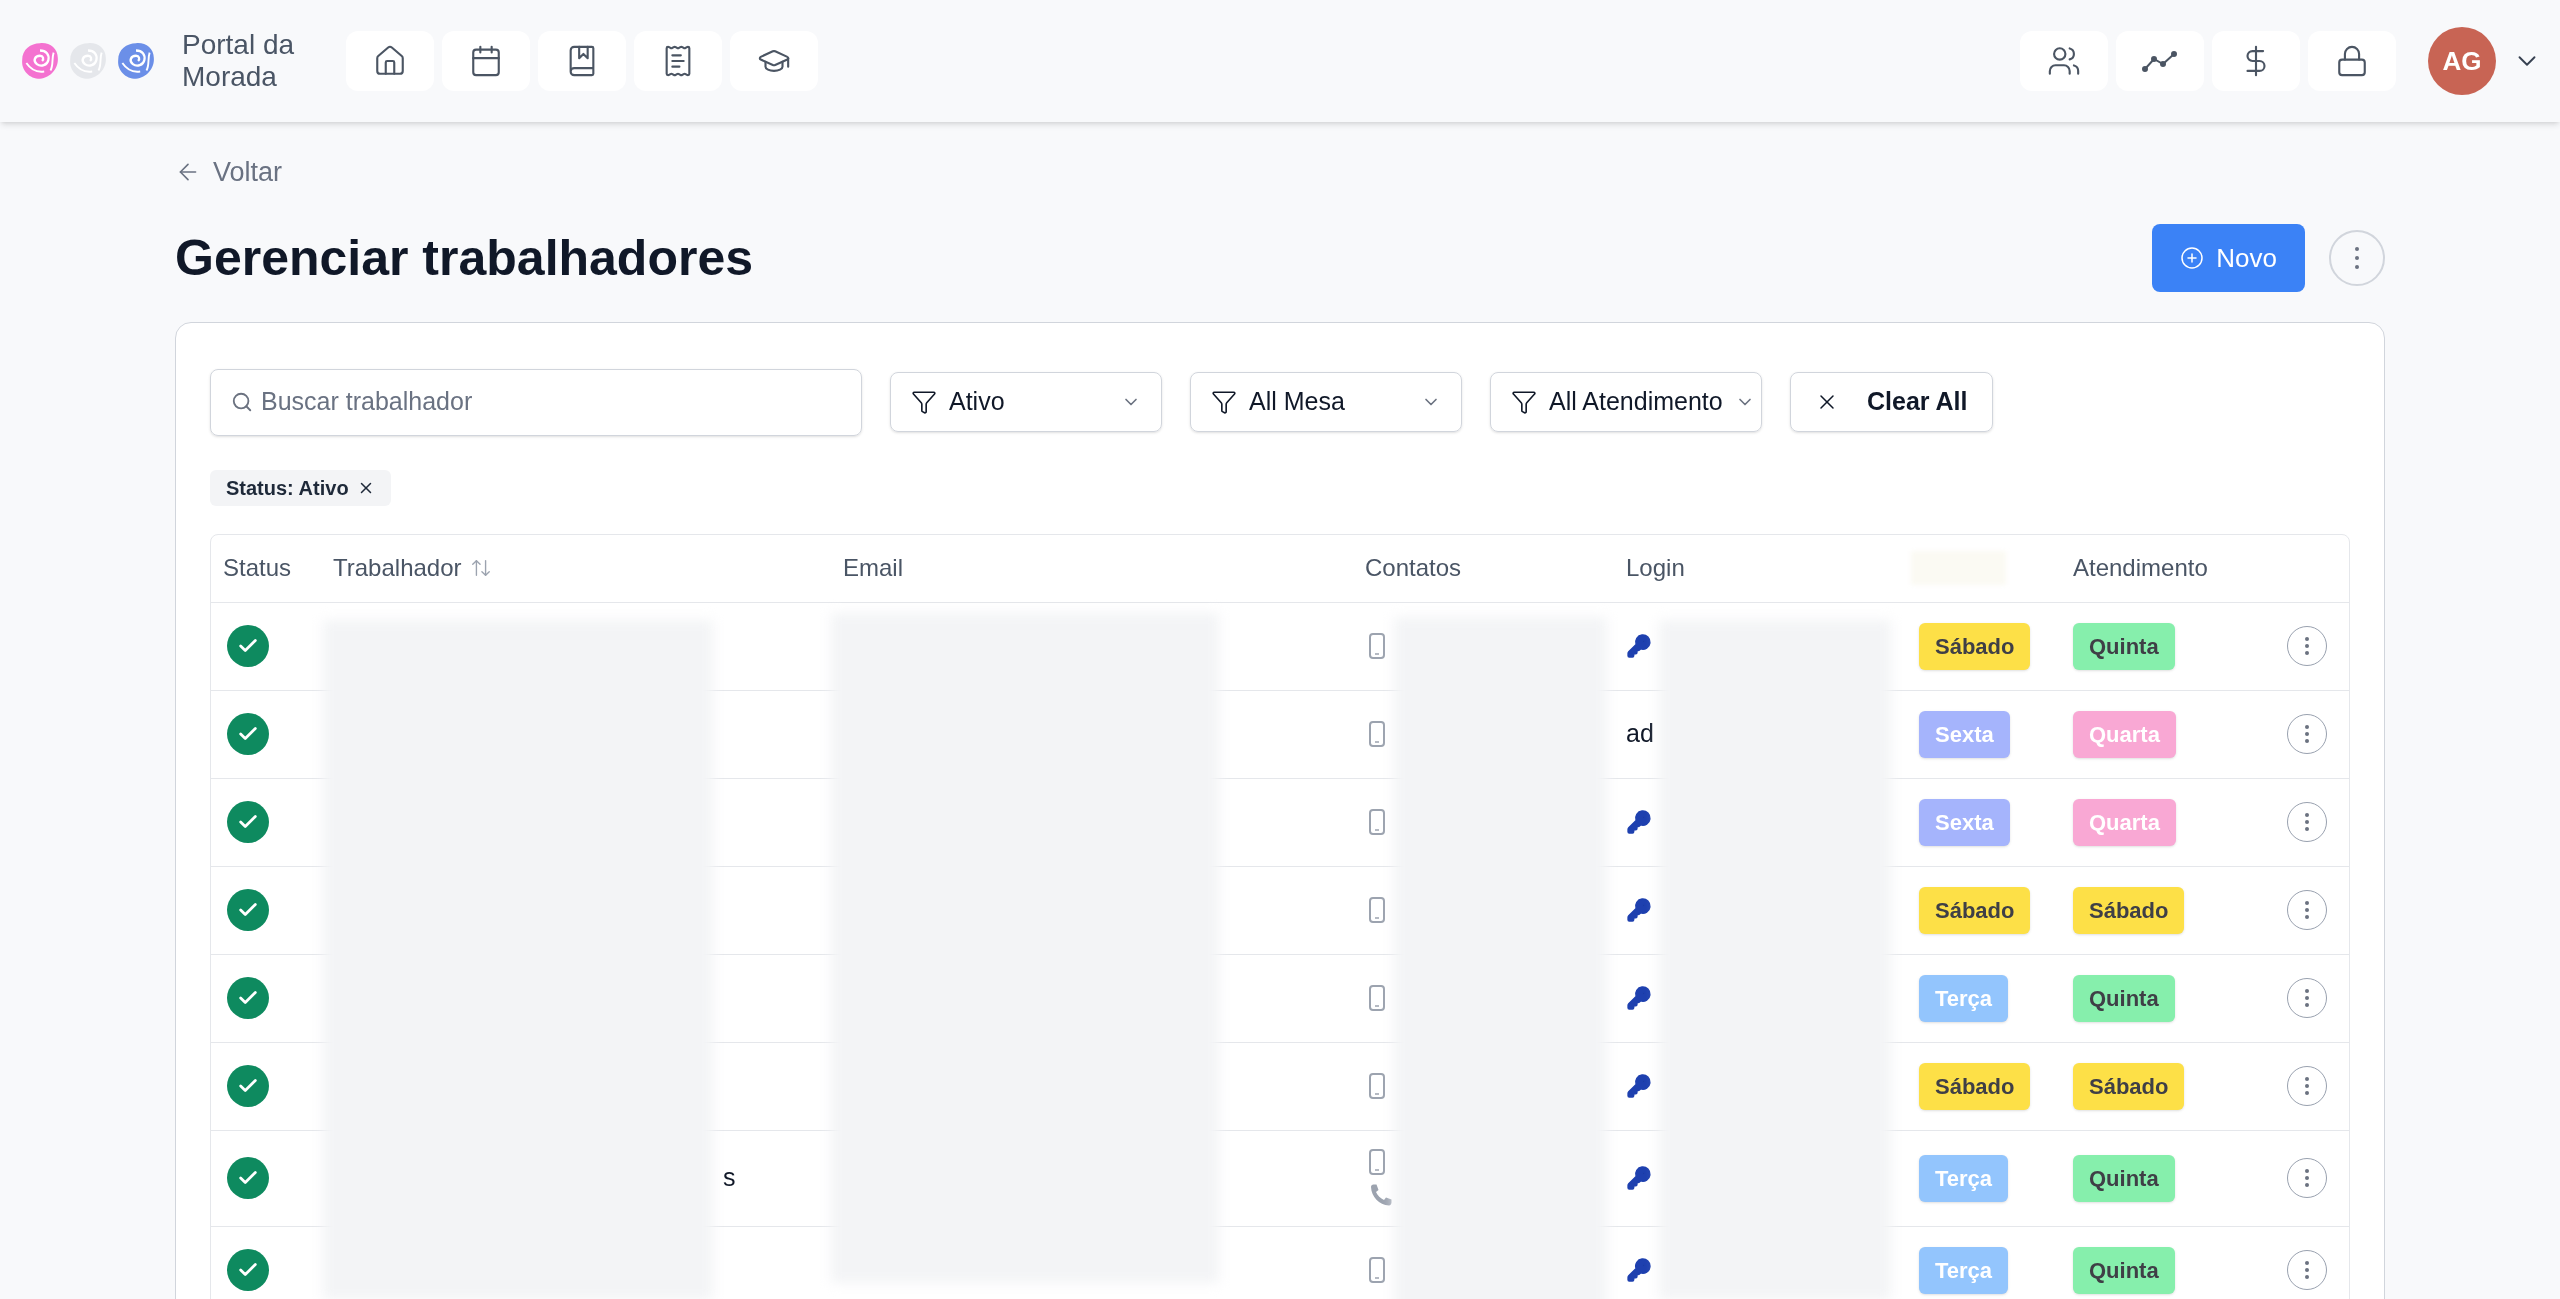 This screenshot has height=1299, width=2560. I want to click on clear-all-button: Clear All, so click(1891, 402).